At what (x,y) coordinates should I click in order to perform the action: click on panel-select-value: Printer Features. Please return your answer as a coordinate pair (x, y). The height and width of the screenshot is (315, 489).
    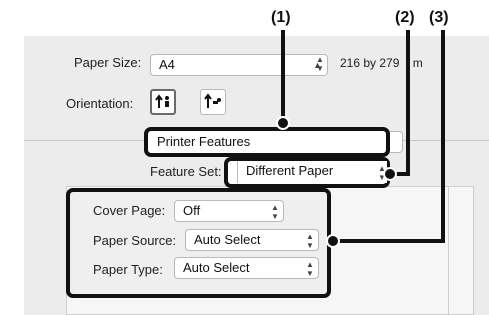
    Looking at the image, I should click on (204, 141).